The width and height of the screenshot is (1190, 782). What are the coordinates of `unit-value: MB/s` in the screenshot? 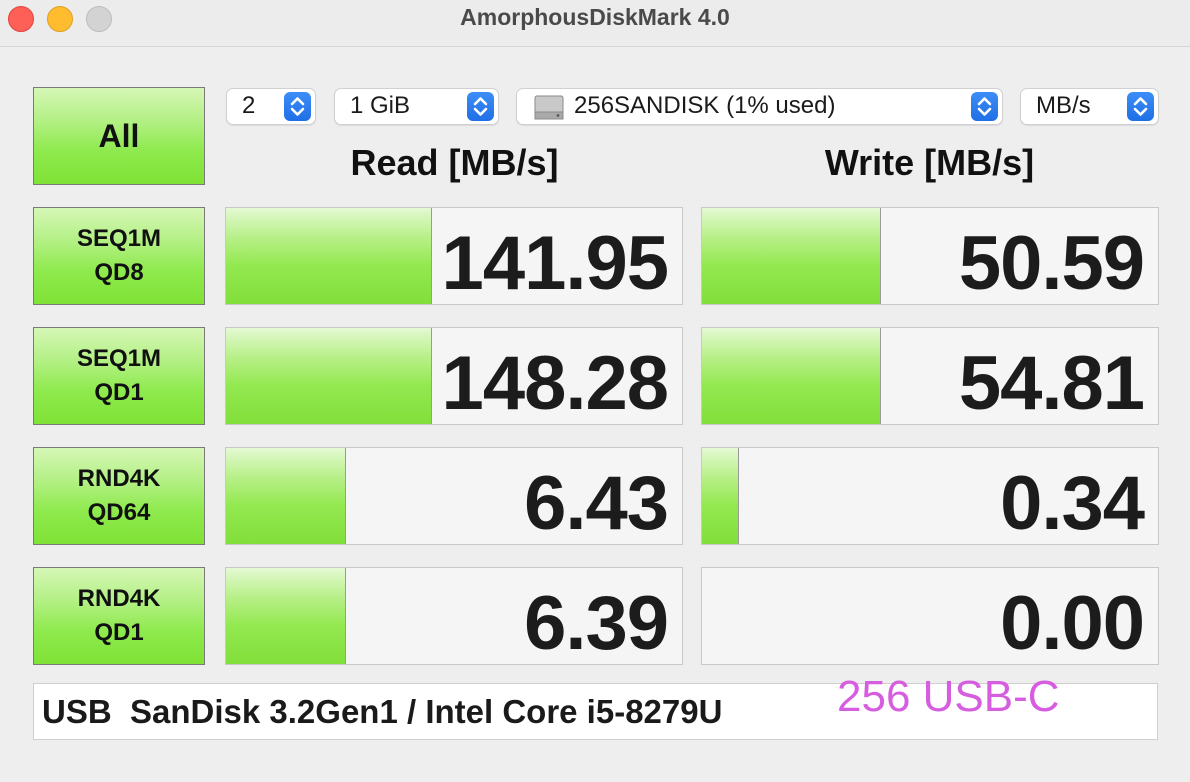 It's located at (1063, 105).